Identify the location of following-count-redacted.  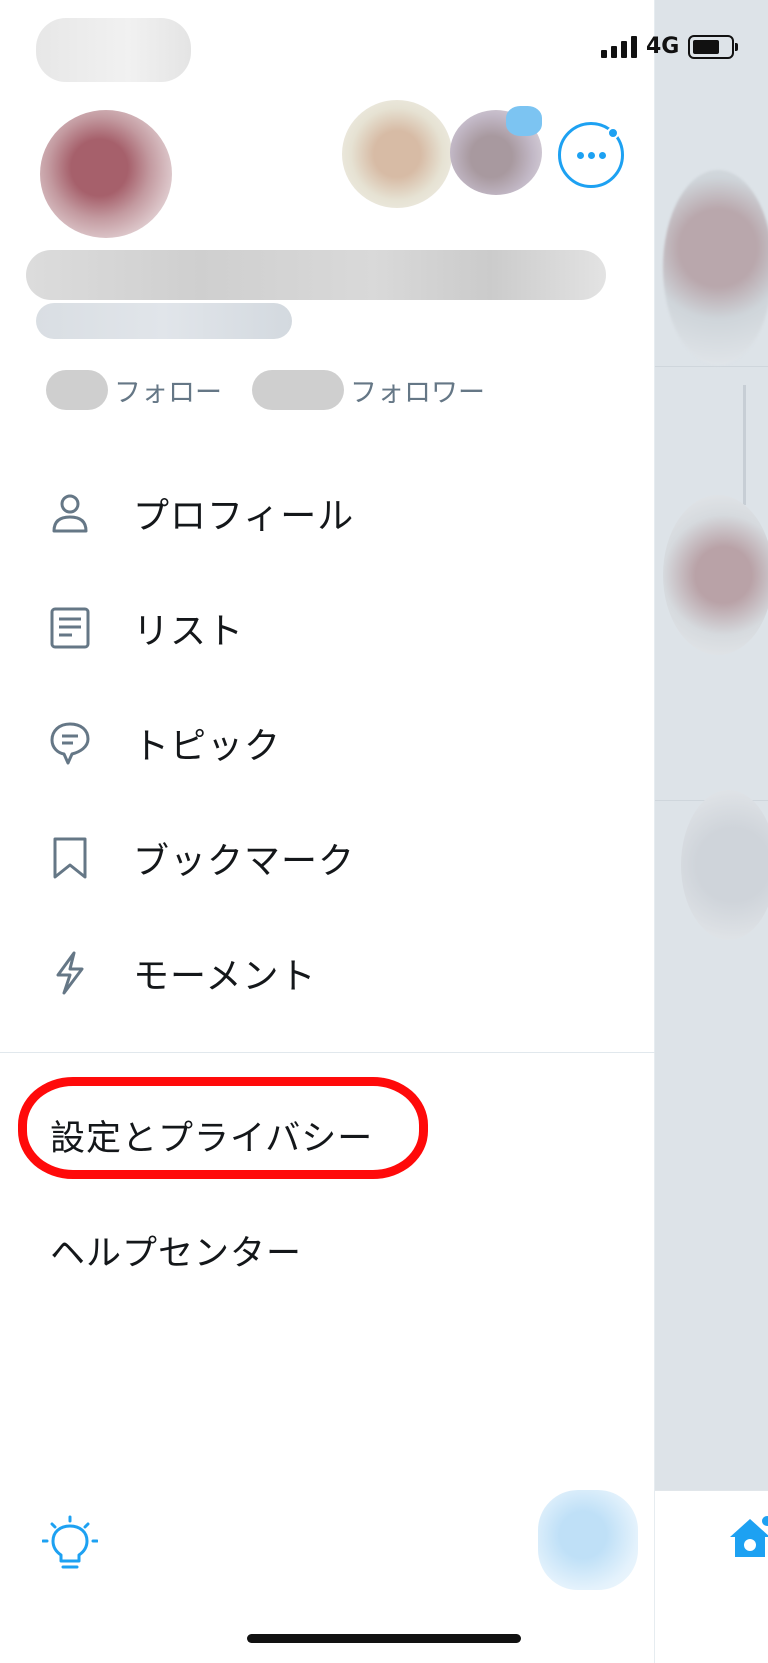
(77, 390).